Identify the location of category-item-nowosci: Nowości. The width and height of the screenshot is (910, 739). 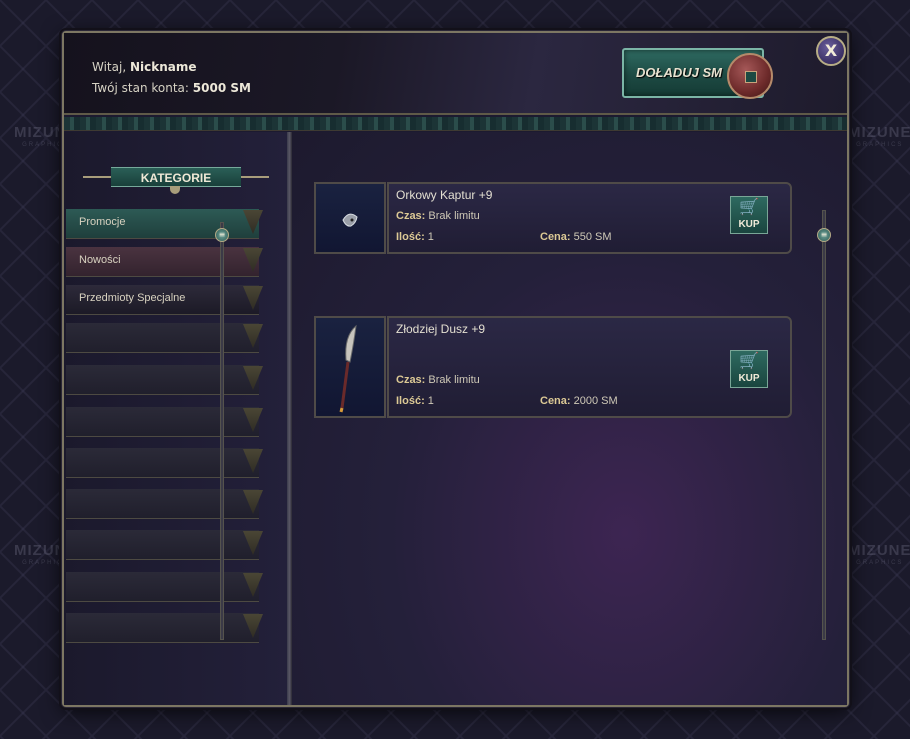
(164, 262).